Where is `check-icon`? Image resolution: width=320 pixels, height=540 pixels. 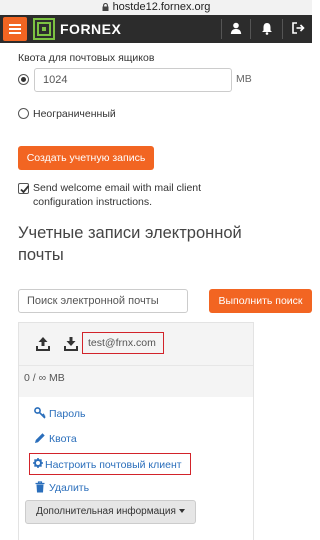 check-icon is located at coordinates (25, 189).